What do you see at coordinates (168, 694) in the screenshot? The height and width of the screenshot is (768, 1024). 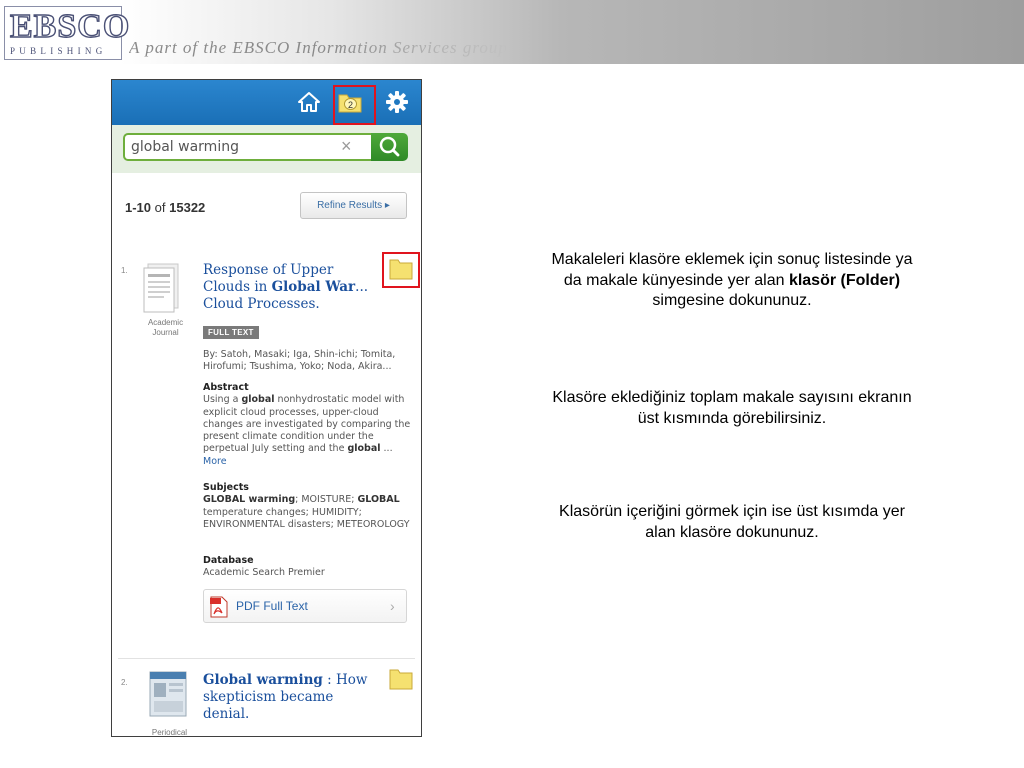 I see `periodical-icon` at bounding box center [168, 694].